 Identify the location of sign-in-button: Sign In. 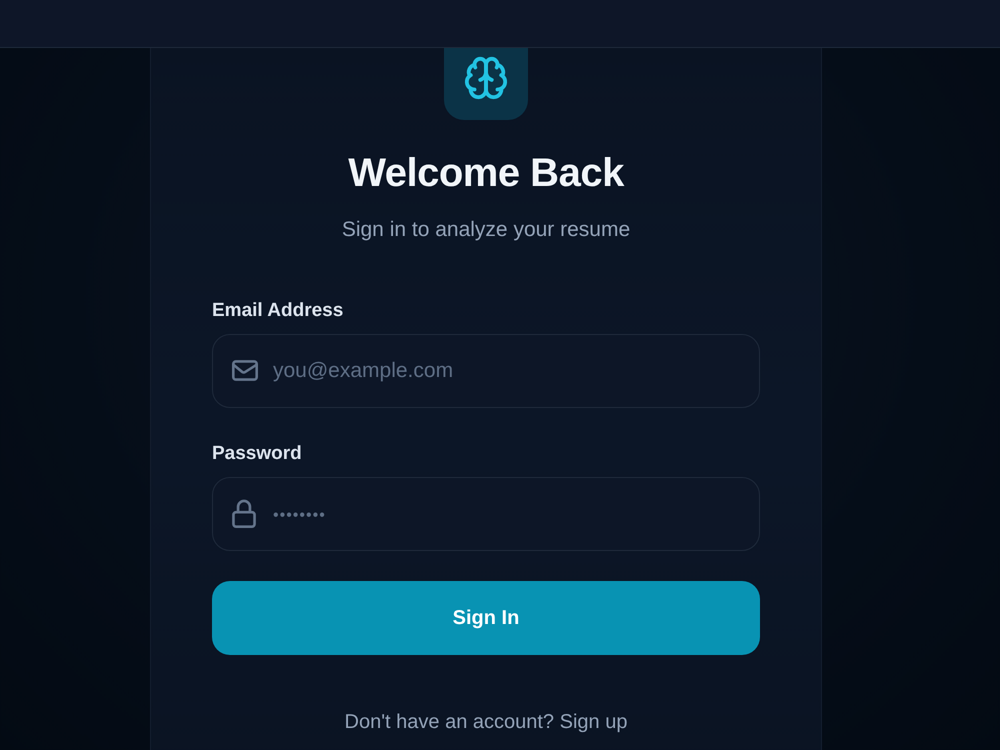
(486, 618).